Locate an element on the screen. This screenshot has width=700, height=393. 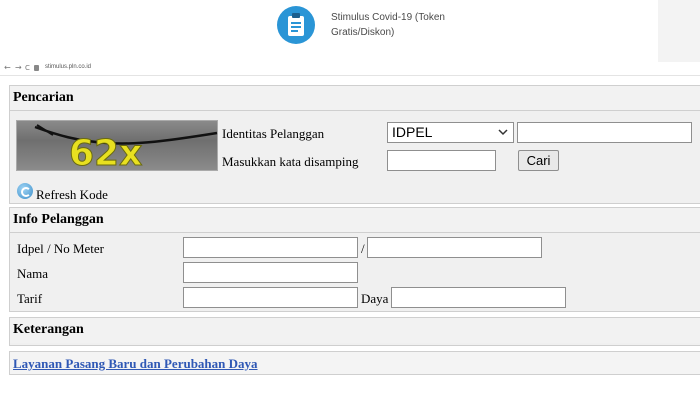
banner-side-panel is located at coordinates (679, 31).